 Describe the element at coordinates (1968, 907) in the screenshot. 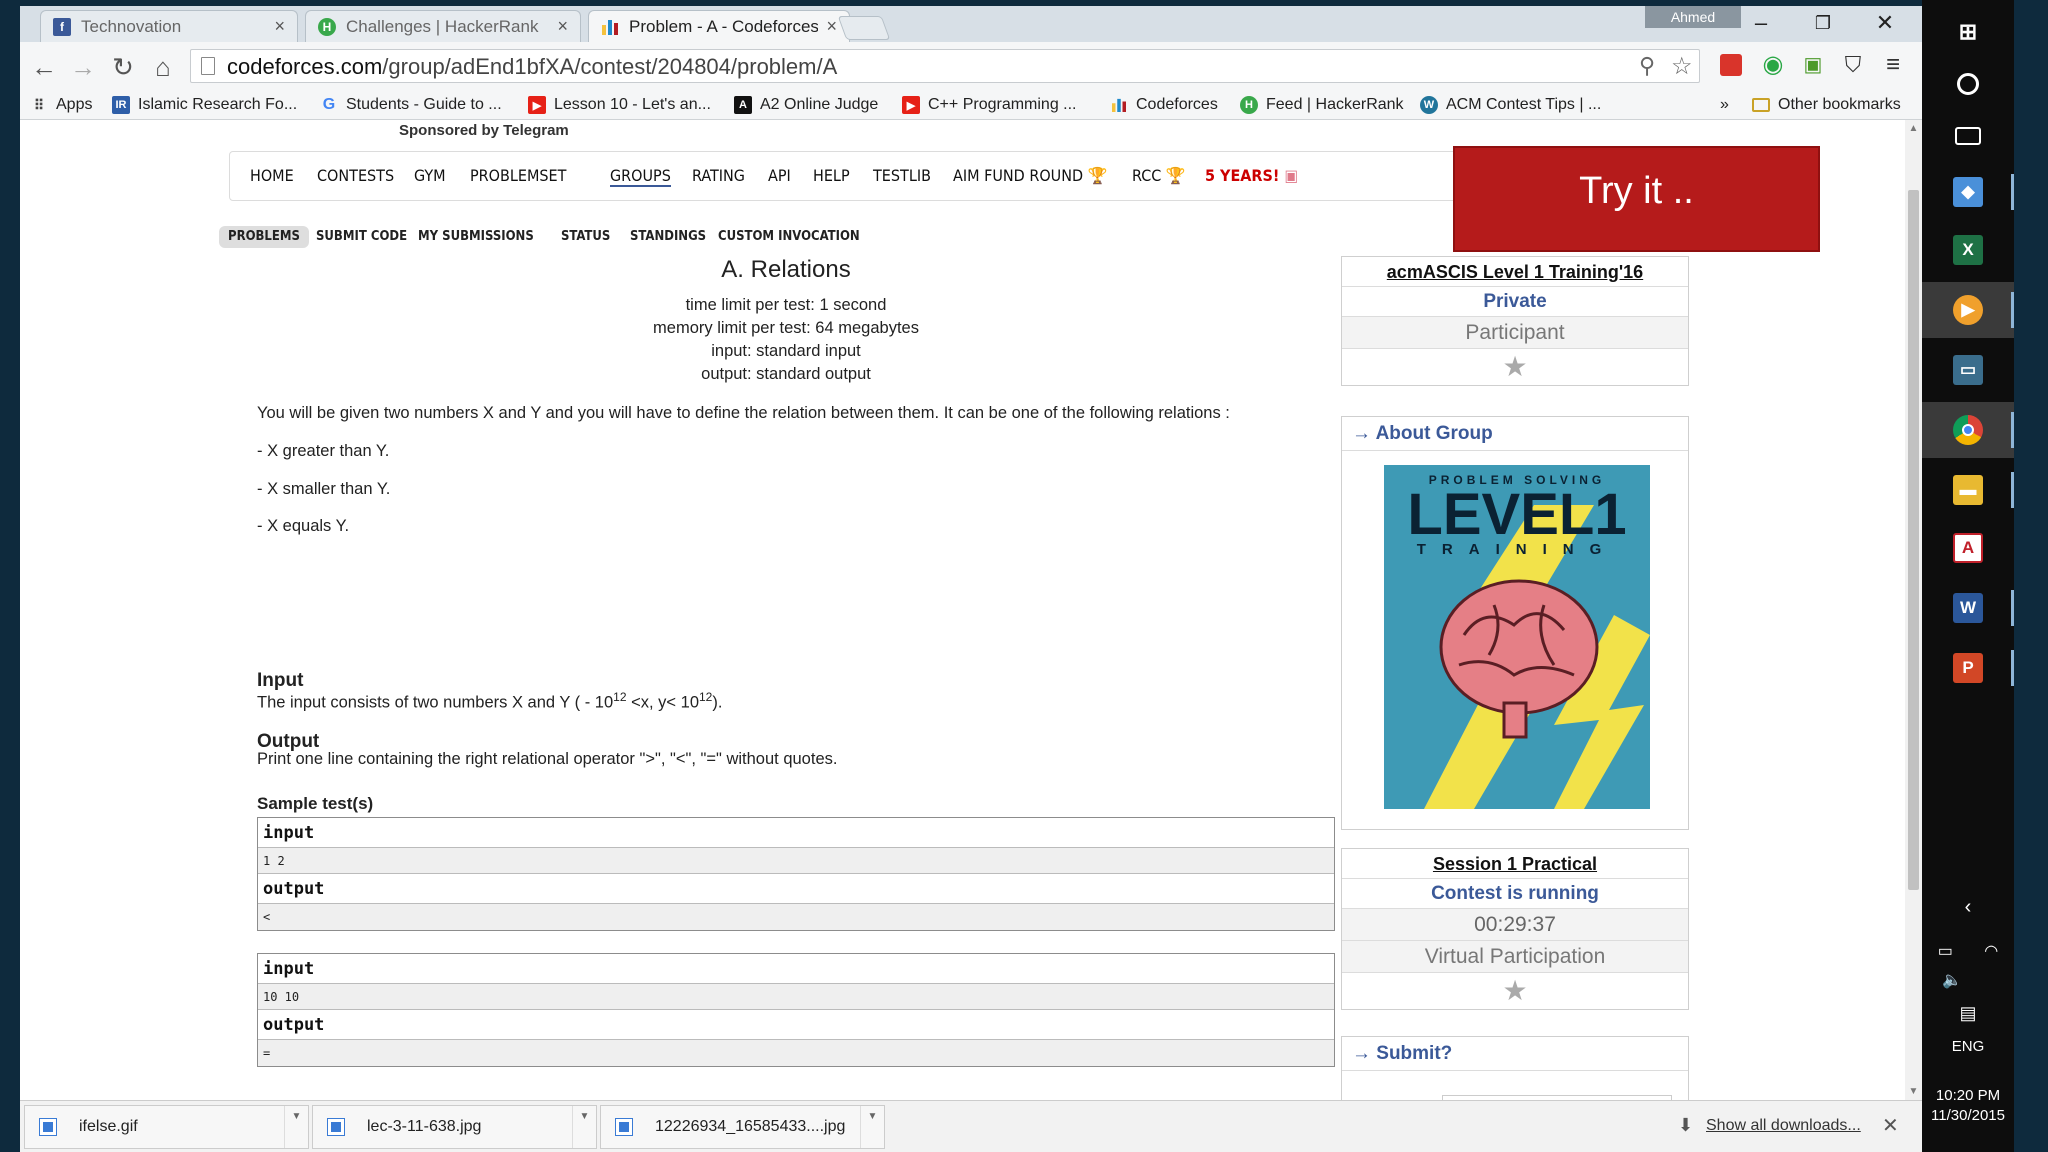

I see `tray-expand-button: ‹` at that location.